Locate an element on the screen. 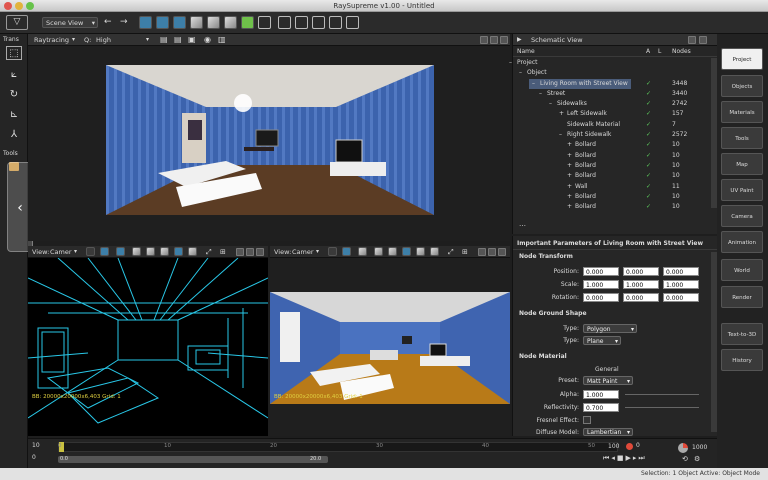 The width and height of the screenshot is (768, 480). view-select: Scene View ▾ is located at coordinates (70, 22).